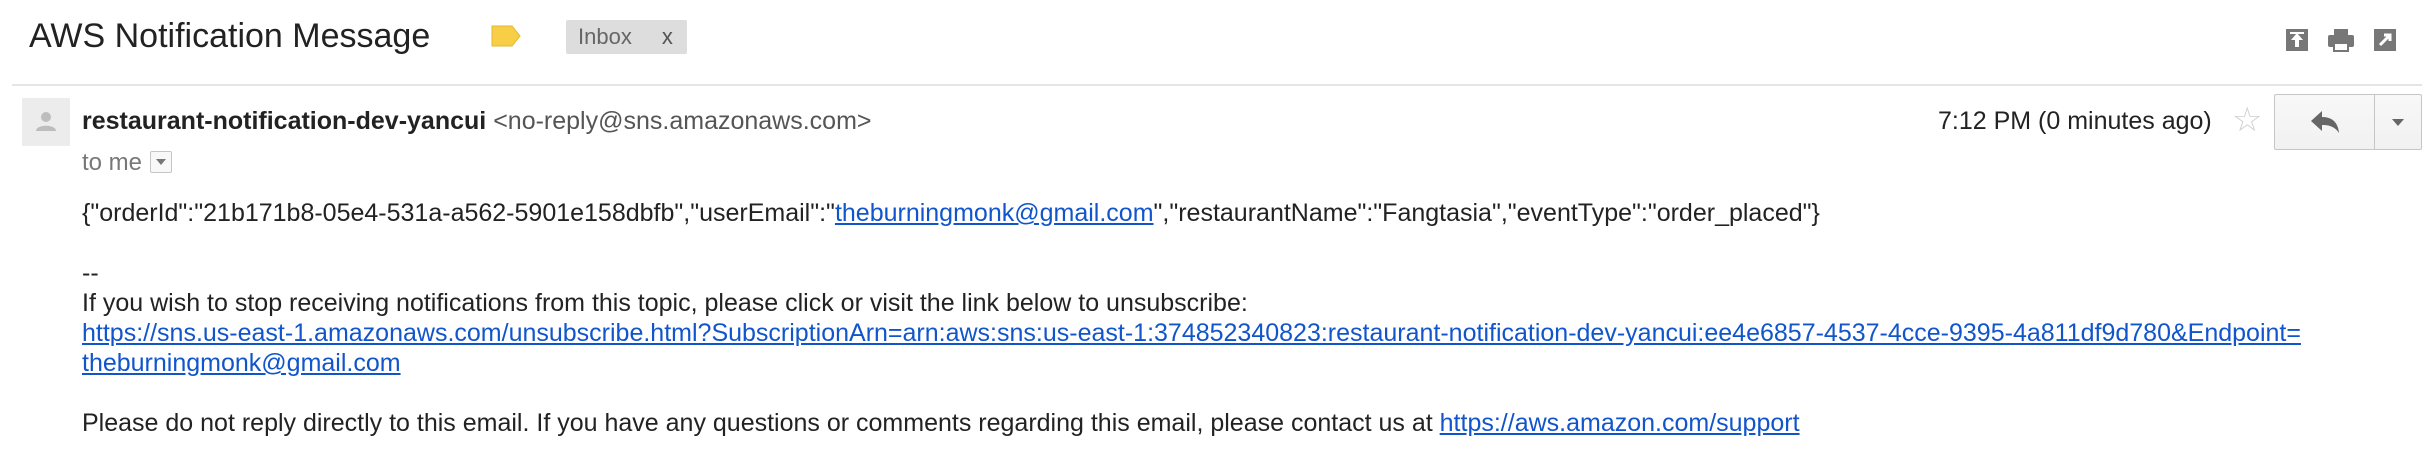 The width and height of the screenshot is (2434, 470). I want to click on header-divider, so click(1217, 85).